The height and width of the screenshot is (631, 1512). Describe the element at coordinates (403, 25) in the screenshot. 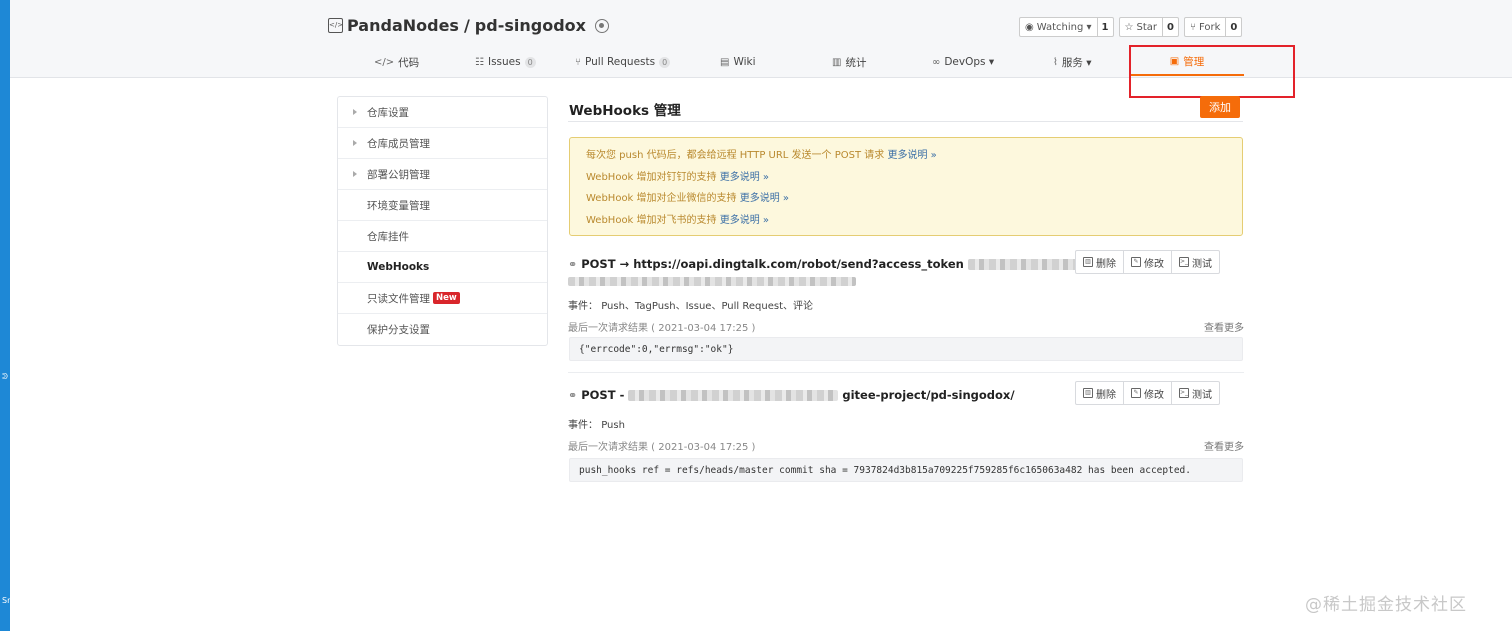

I see `repo-owner: PandaNodes` at that location.